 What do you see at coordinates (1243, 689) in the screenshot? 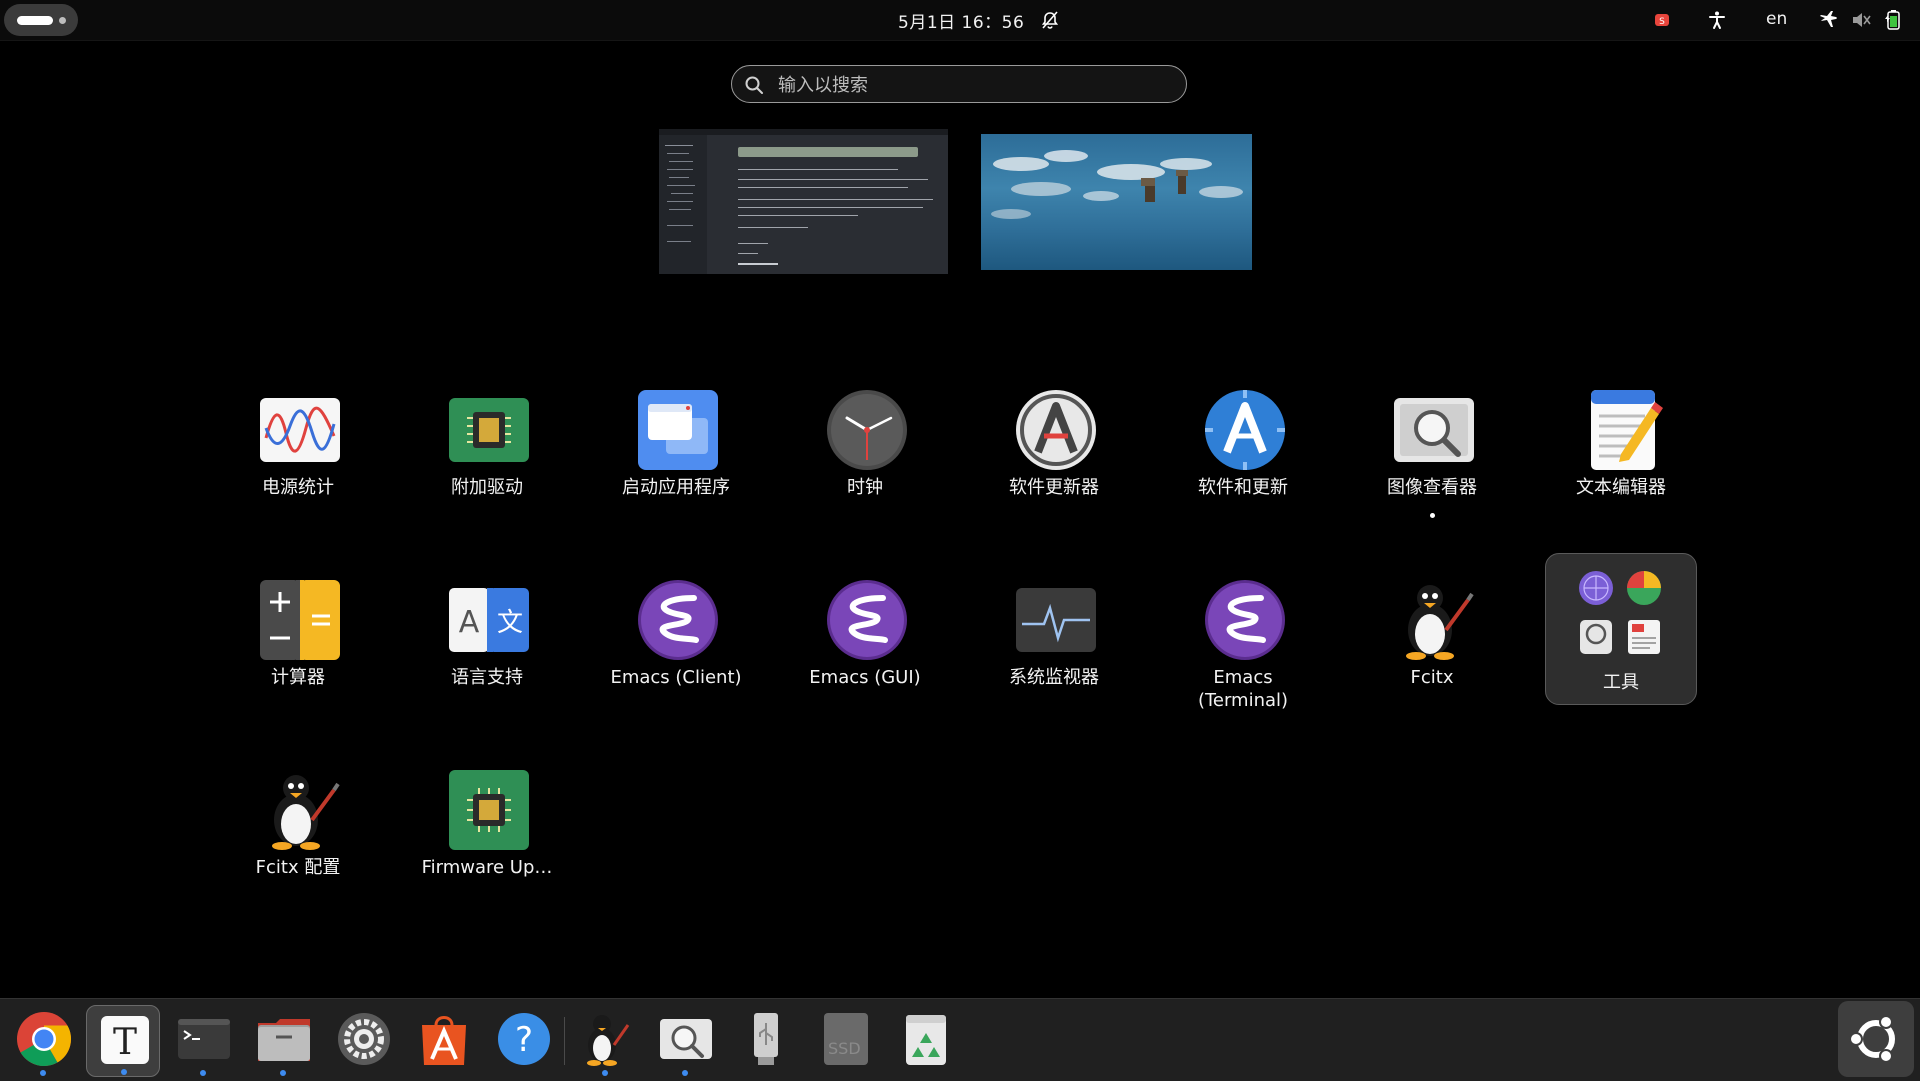
I see `app-label: Emacs (Terminal)` at bounding box center [1243, 689].